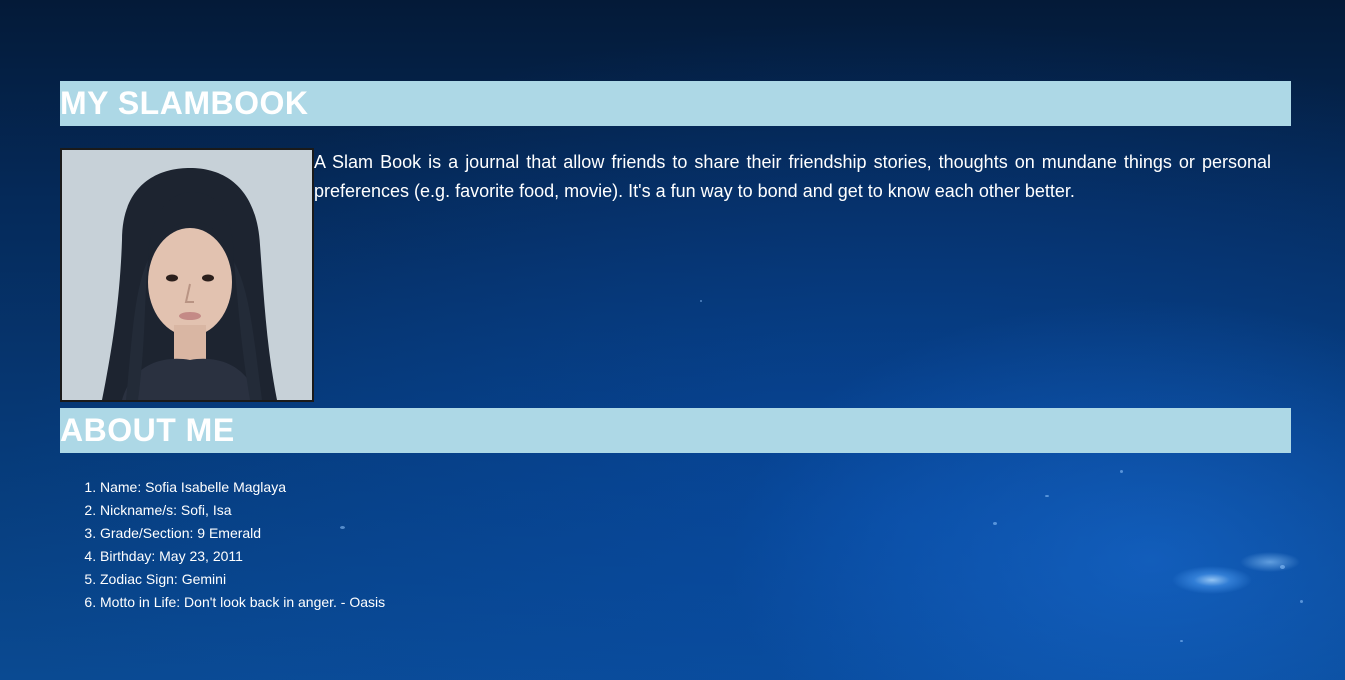 This screenshot has height=680, width=1345. What do you see at coordinates (242, 510) in the screenshot?
I see `about-item-nickname: Nickname/s: Sofi, Isa` at bounding box center [242, 510].